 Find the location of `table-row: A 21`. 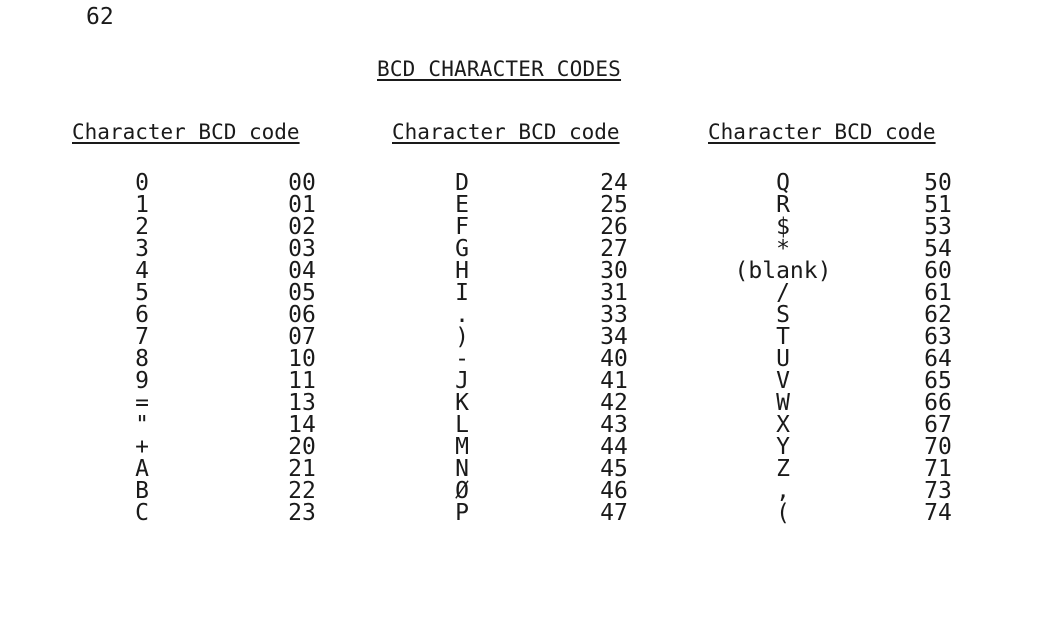

table-row: A 21 is located at coordinates (194, 469).